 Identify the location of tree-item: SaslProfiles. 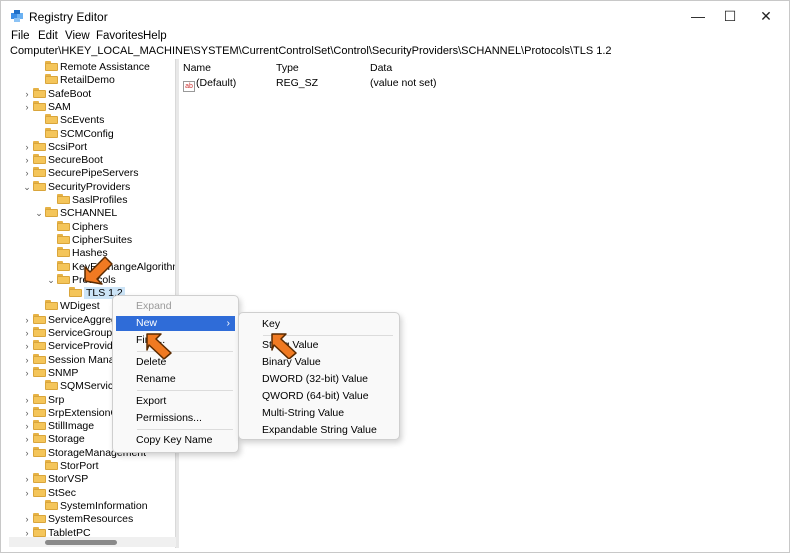
(86, 200).